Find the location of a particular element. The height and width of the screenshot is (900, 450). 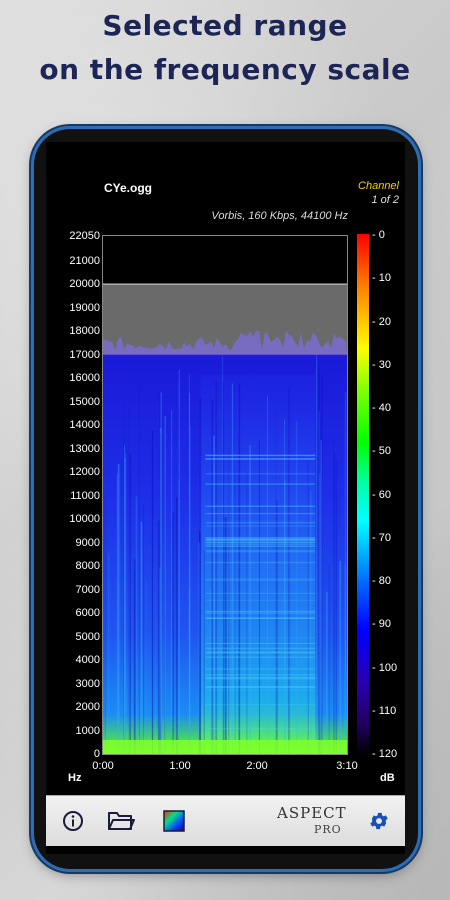

y-tick-label: 4000 is located at coordinates (87, 660).